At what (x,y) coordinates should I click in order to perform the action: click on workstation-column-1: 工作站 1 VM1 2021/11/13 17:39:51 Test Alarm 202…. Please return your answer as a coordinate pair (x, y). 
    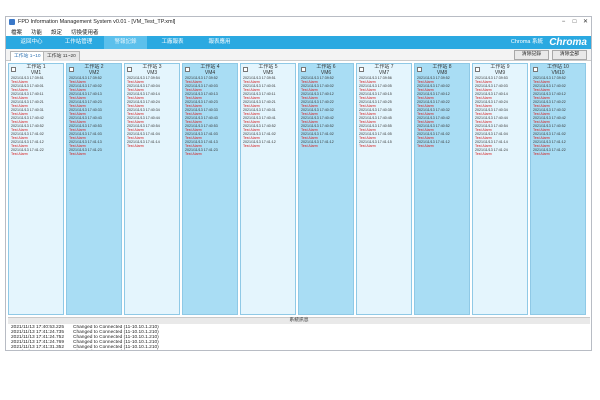
    Looking at the image, I should click on (36, 189).